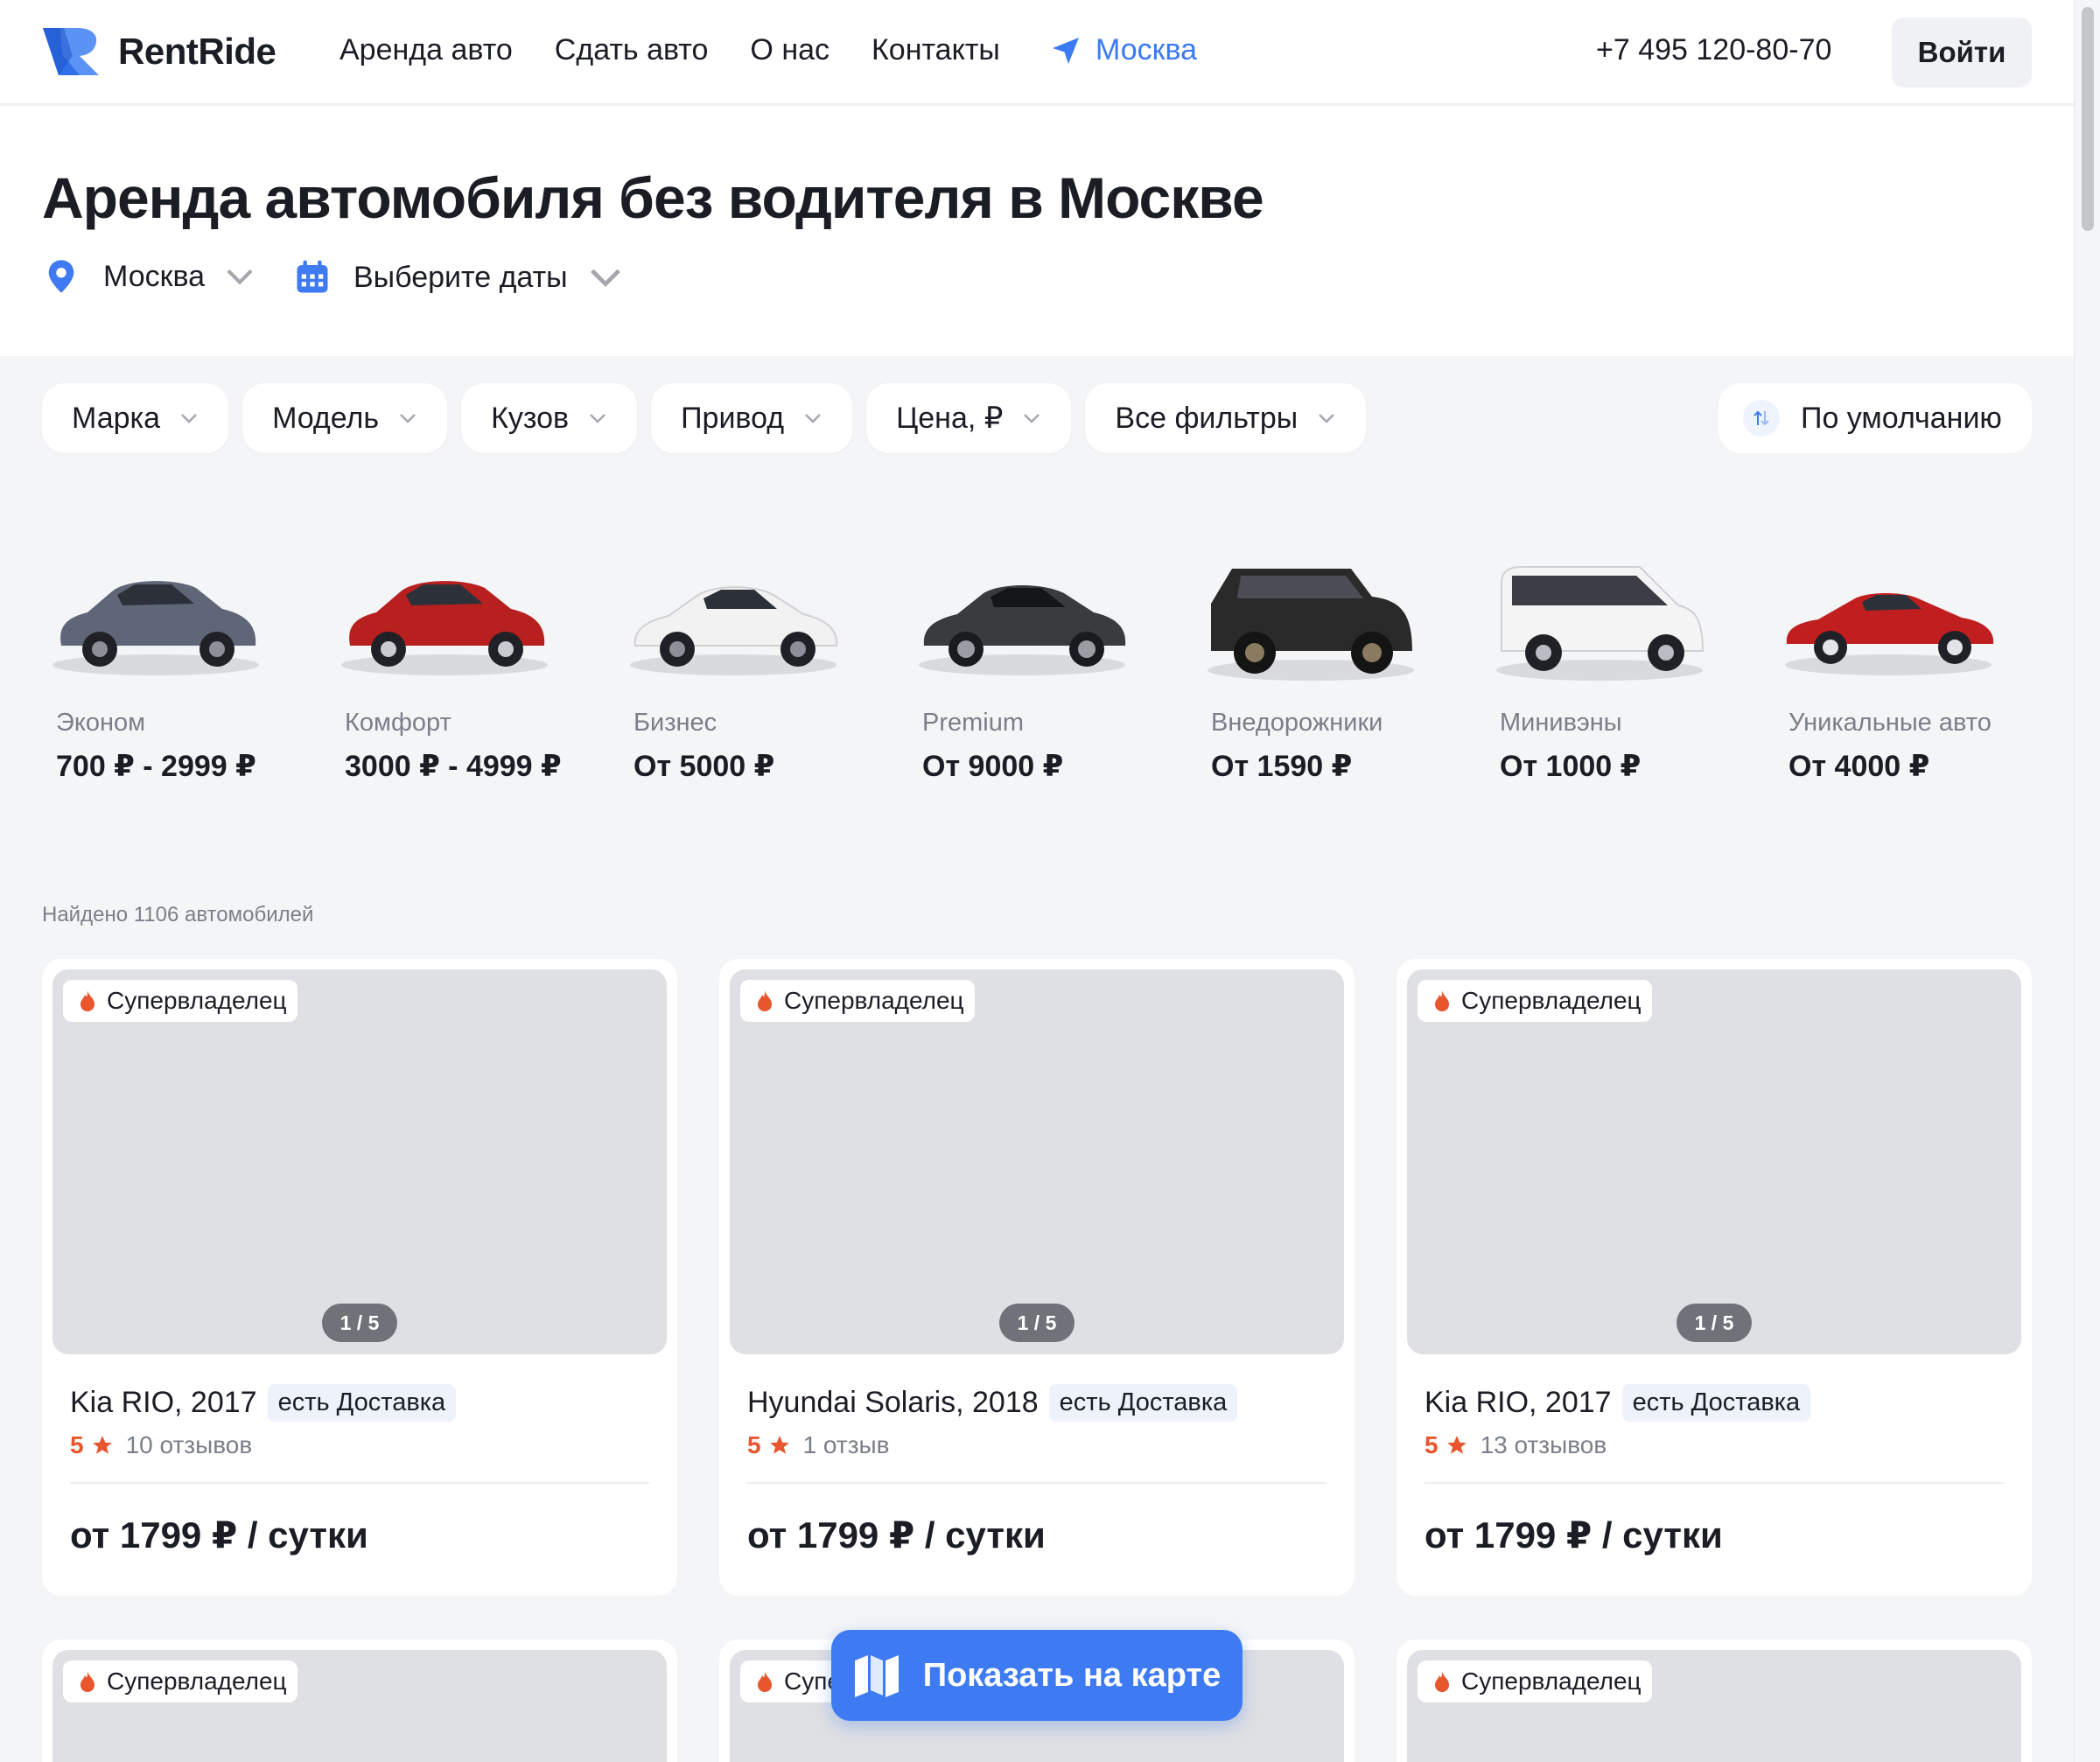  What do you see at coordinates (1147, 49) in the screenshot?
I see `city-label: Москва` at bounding box center [1147, 49].